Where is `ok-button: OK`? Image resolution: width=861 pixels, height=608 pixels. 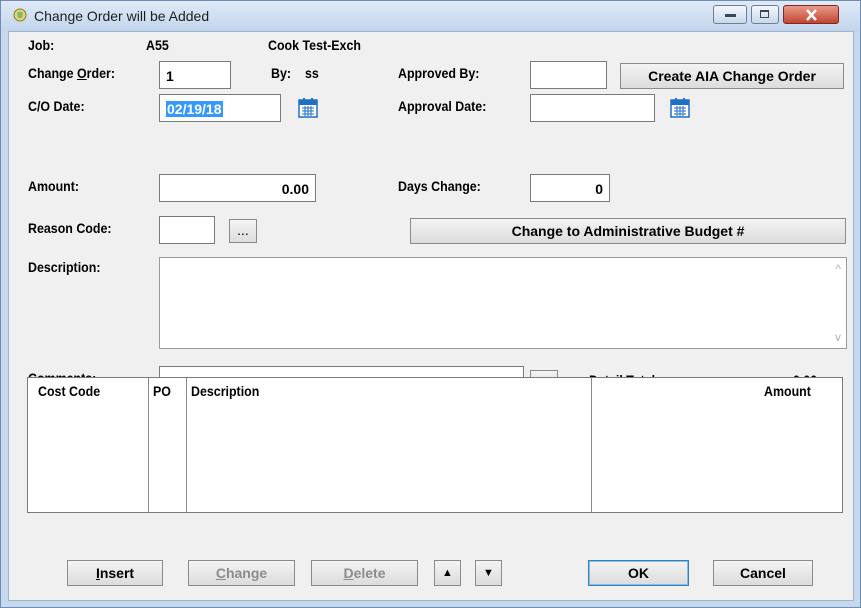
ok-button: OK is located at coordinates (638, 573).